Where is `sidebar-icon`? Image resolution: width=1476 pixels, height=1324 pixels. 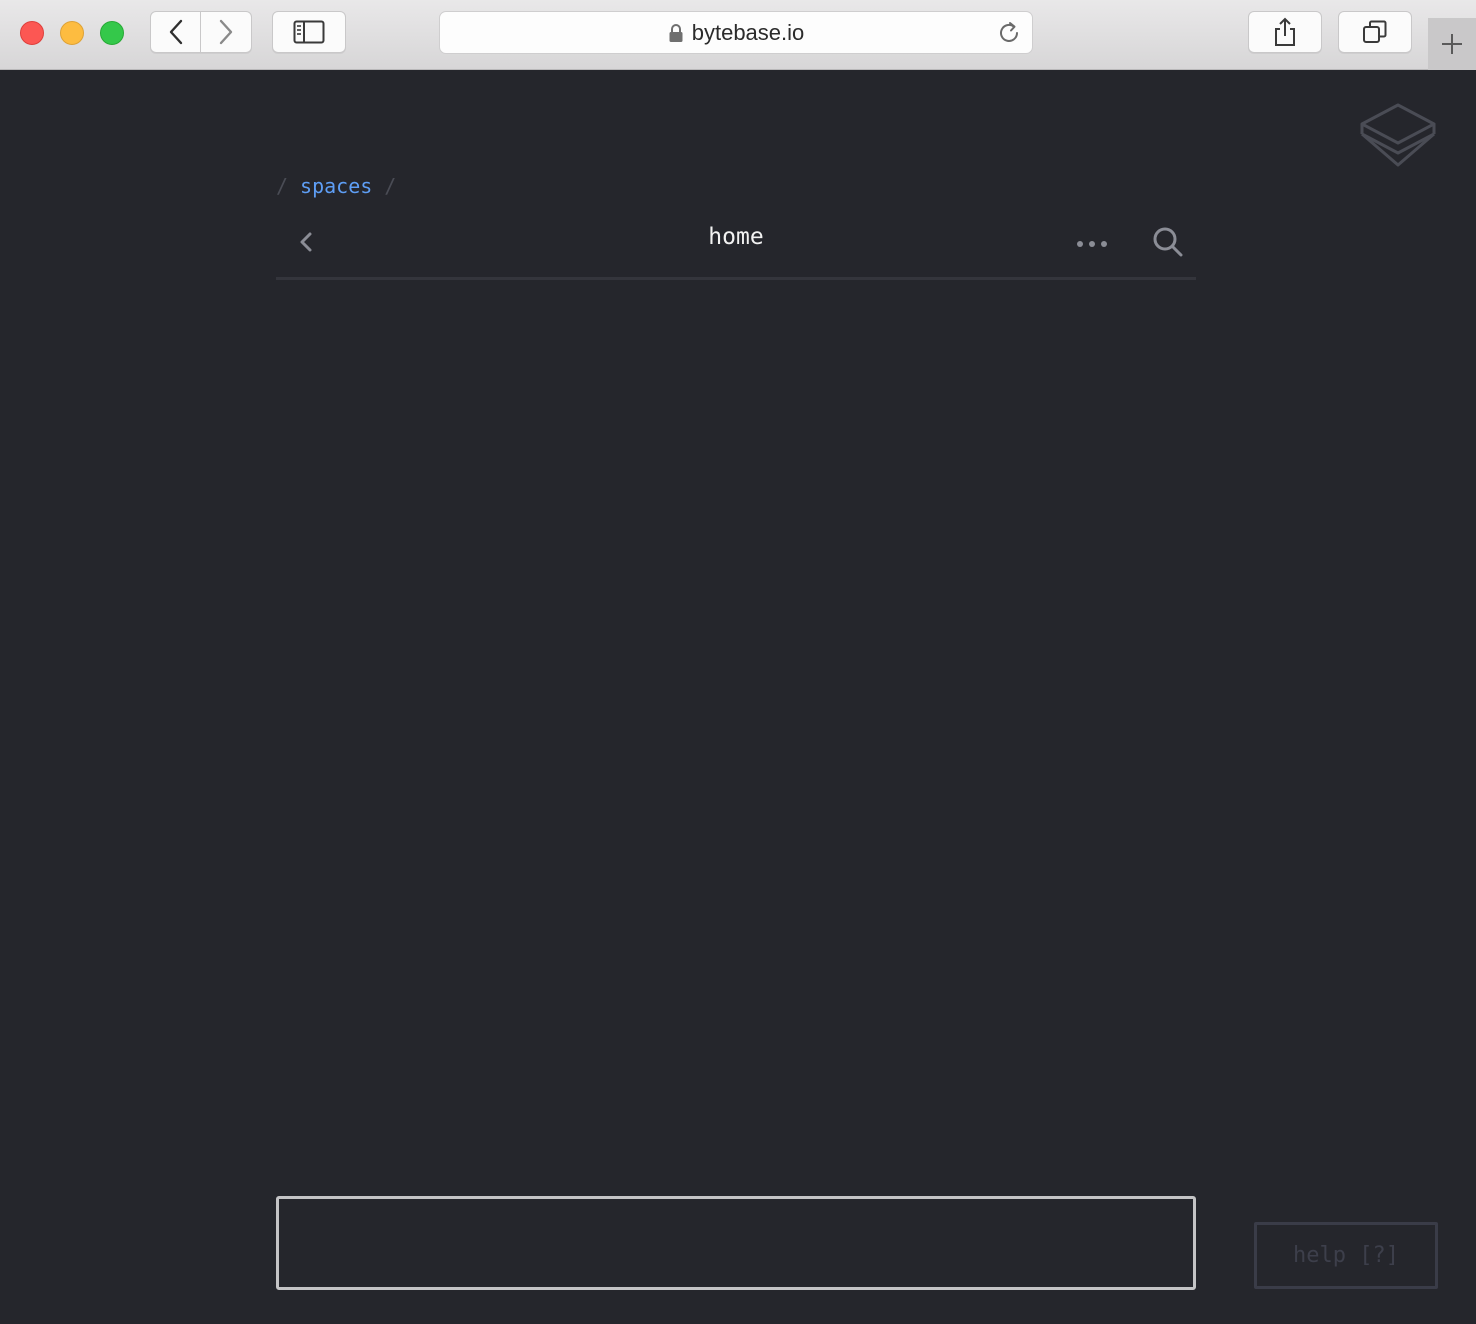 sidebar-icon is located at coordinates (309, 32).